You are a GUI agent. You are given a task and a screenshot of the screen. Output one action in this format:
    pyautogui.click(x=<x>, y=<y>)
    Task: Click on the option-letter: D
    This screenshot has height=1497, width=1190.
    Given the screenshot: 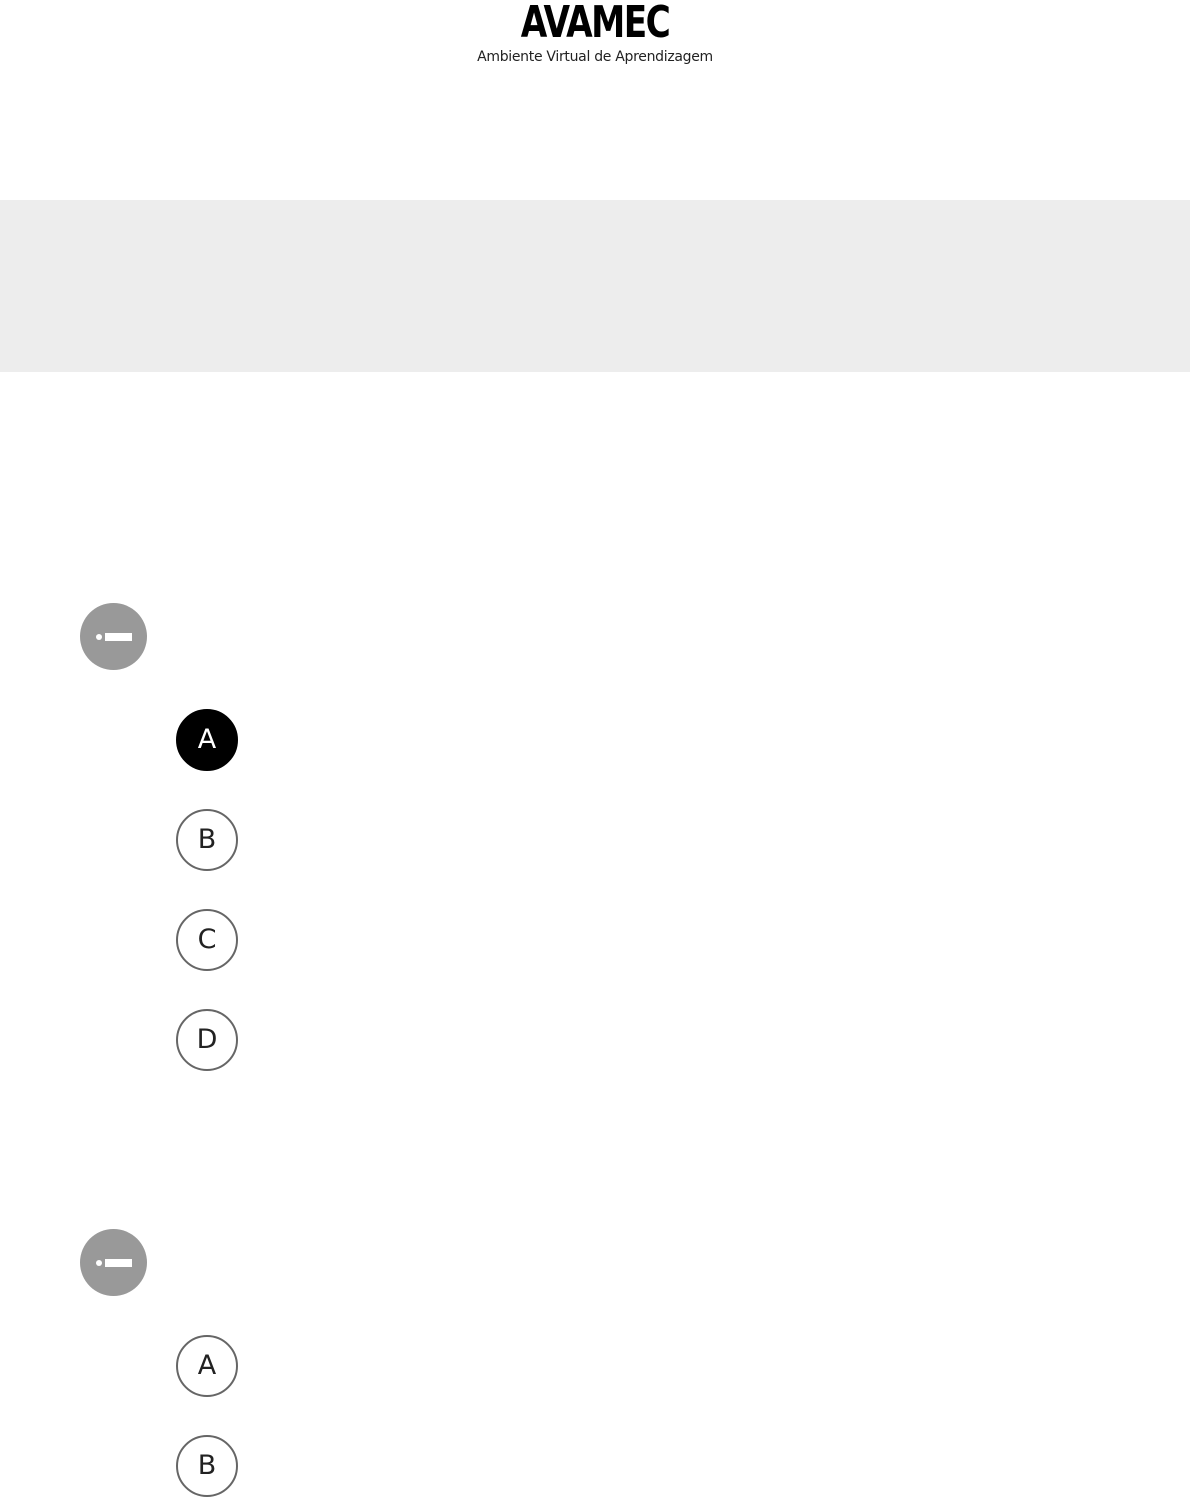 What is the action you would take?
    pyautogui.click(x=207, y=1039)
    